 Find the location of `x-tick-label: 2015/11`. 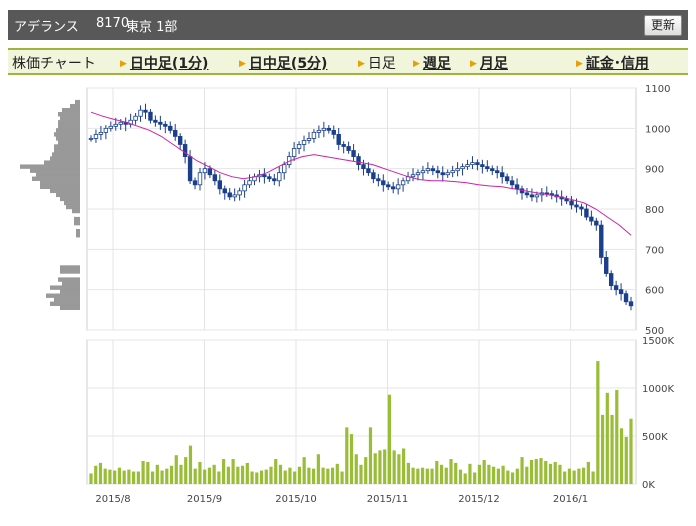

x-tick-label: 2015/11 is located at coordinates (388, 499).